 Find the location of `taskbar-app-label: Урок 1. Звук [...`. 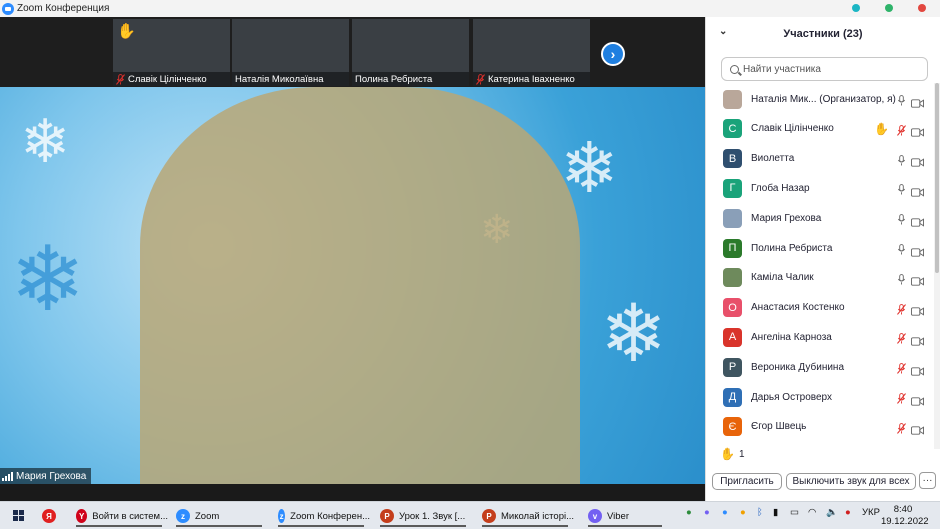

taskbar-app-label: Урок 1. Звук [... is located at coordinates (432, 516).